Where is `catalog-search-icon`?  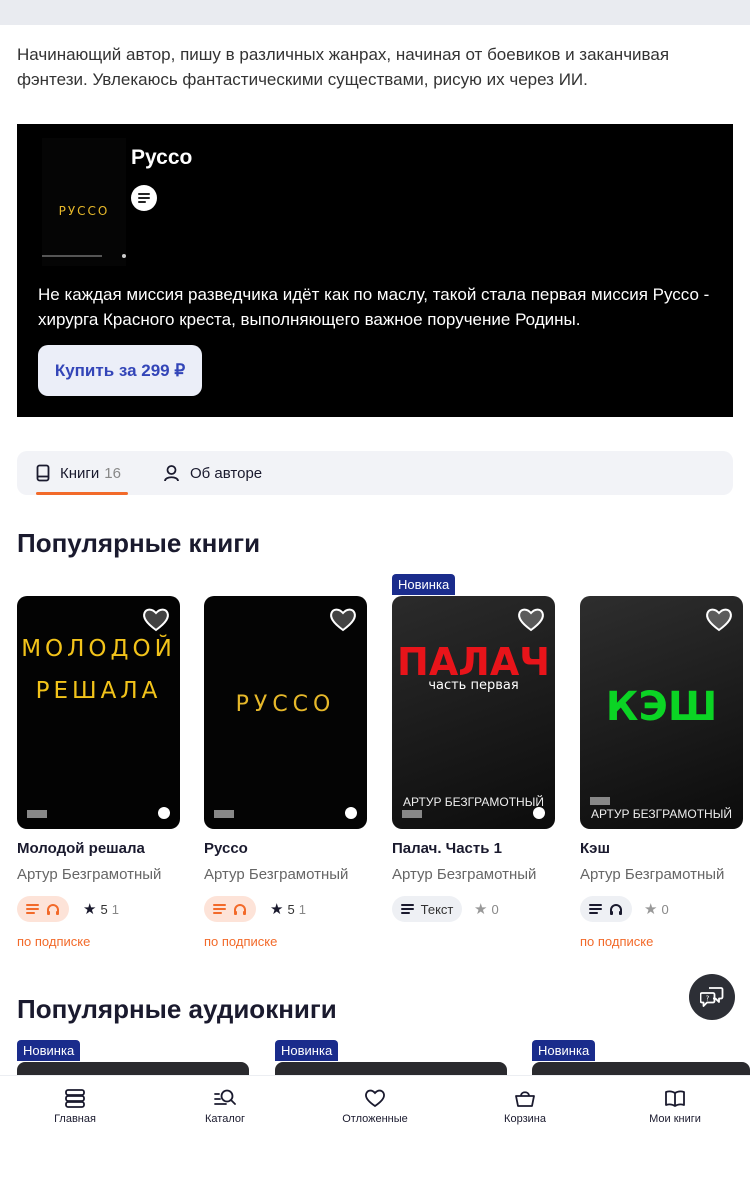
catalog-search-icon is located at coordinates (225, 1097).